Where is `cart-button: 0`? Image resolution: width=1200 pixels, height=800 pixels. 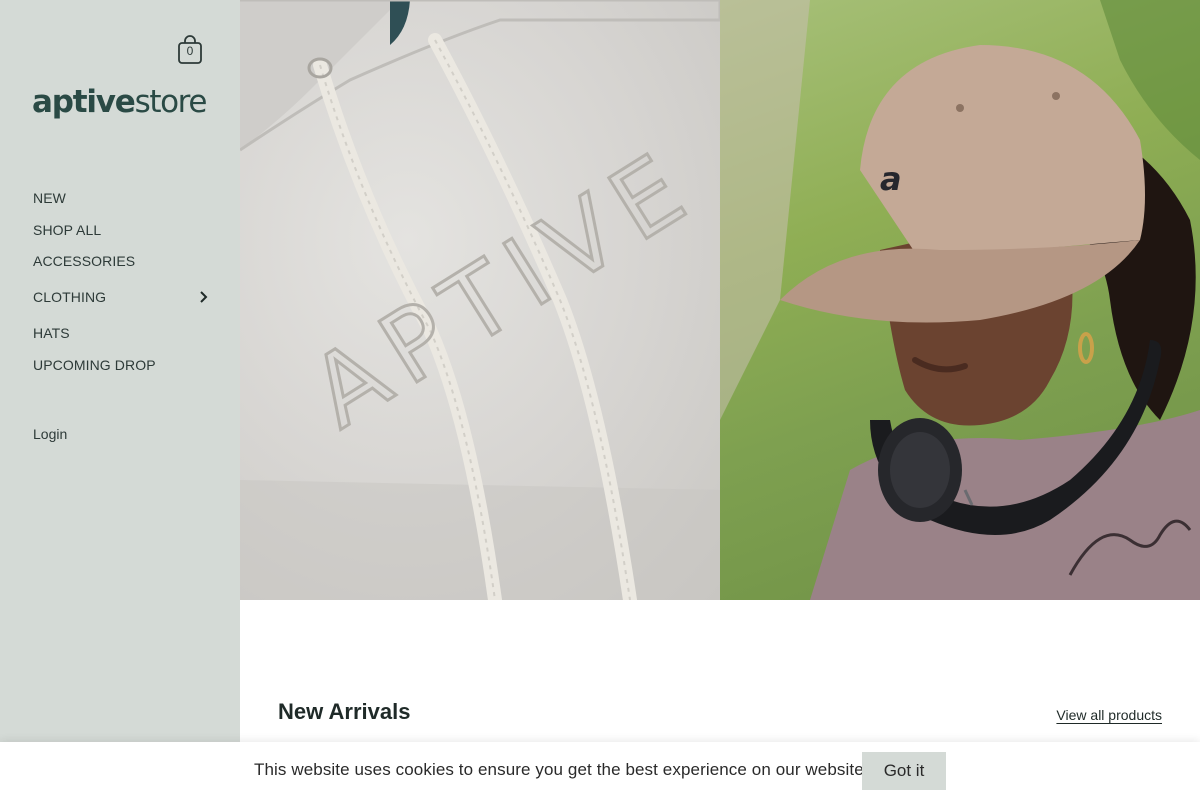 cart-button: 0 is located at coordinates (190, 50).